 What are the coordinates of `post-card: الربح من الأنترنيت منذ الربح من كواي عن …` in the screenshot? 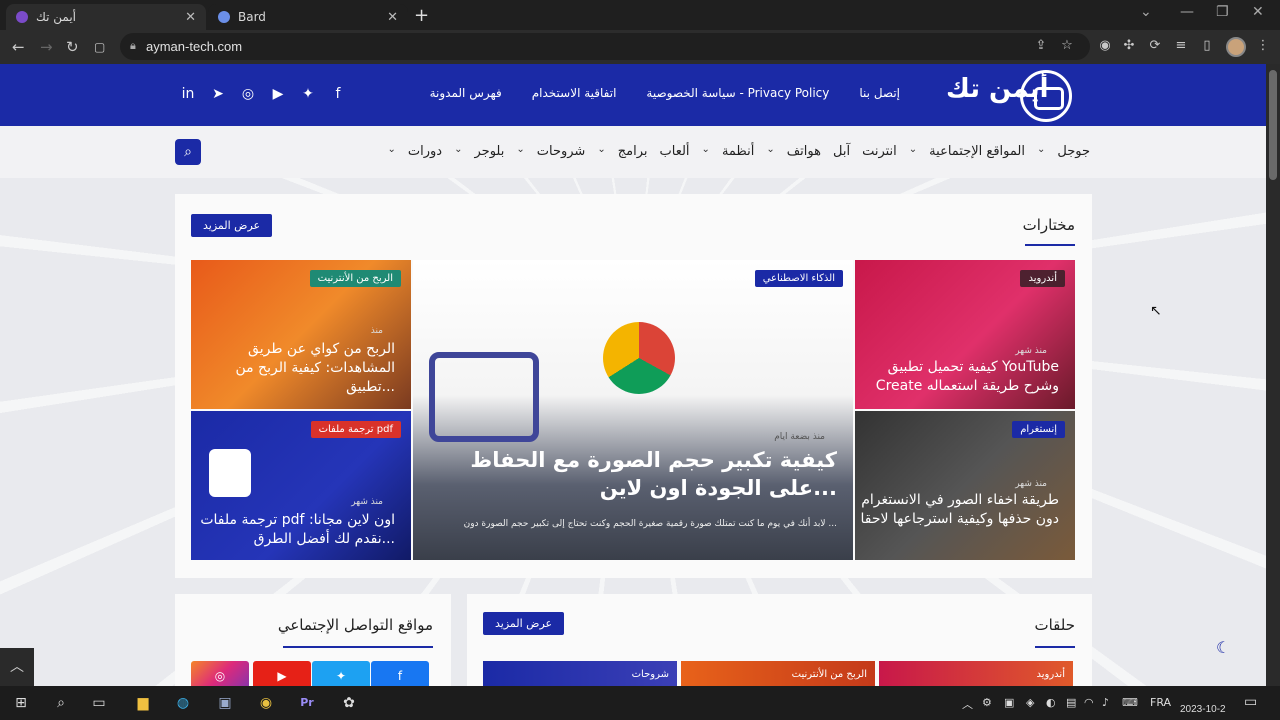 It's located at (301, 334).